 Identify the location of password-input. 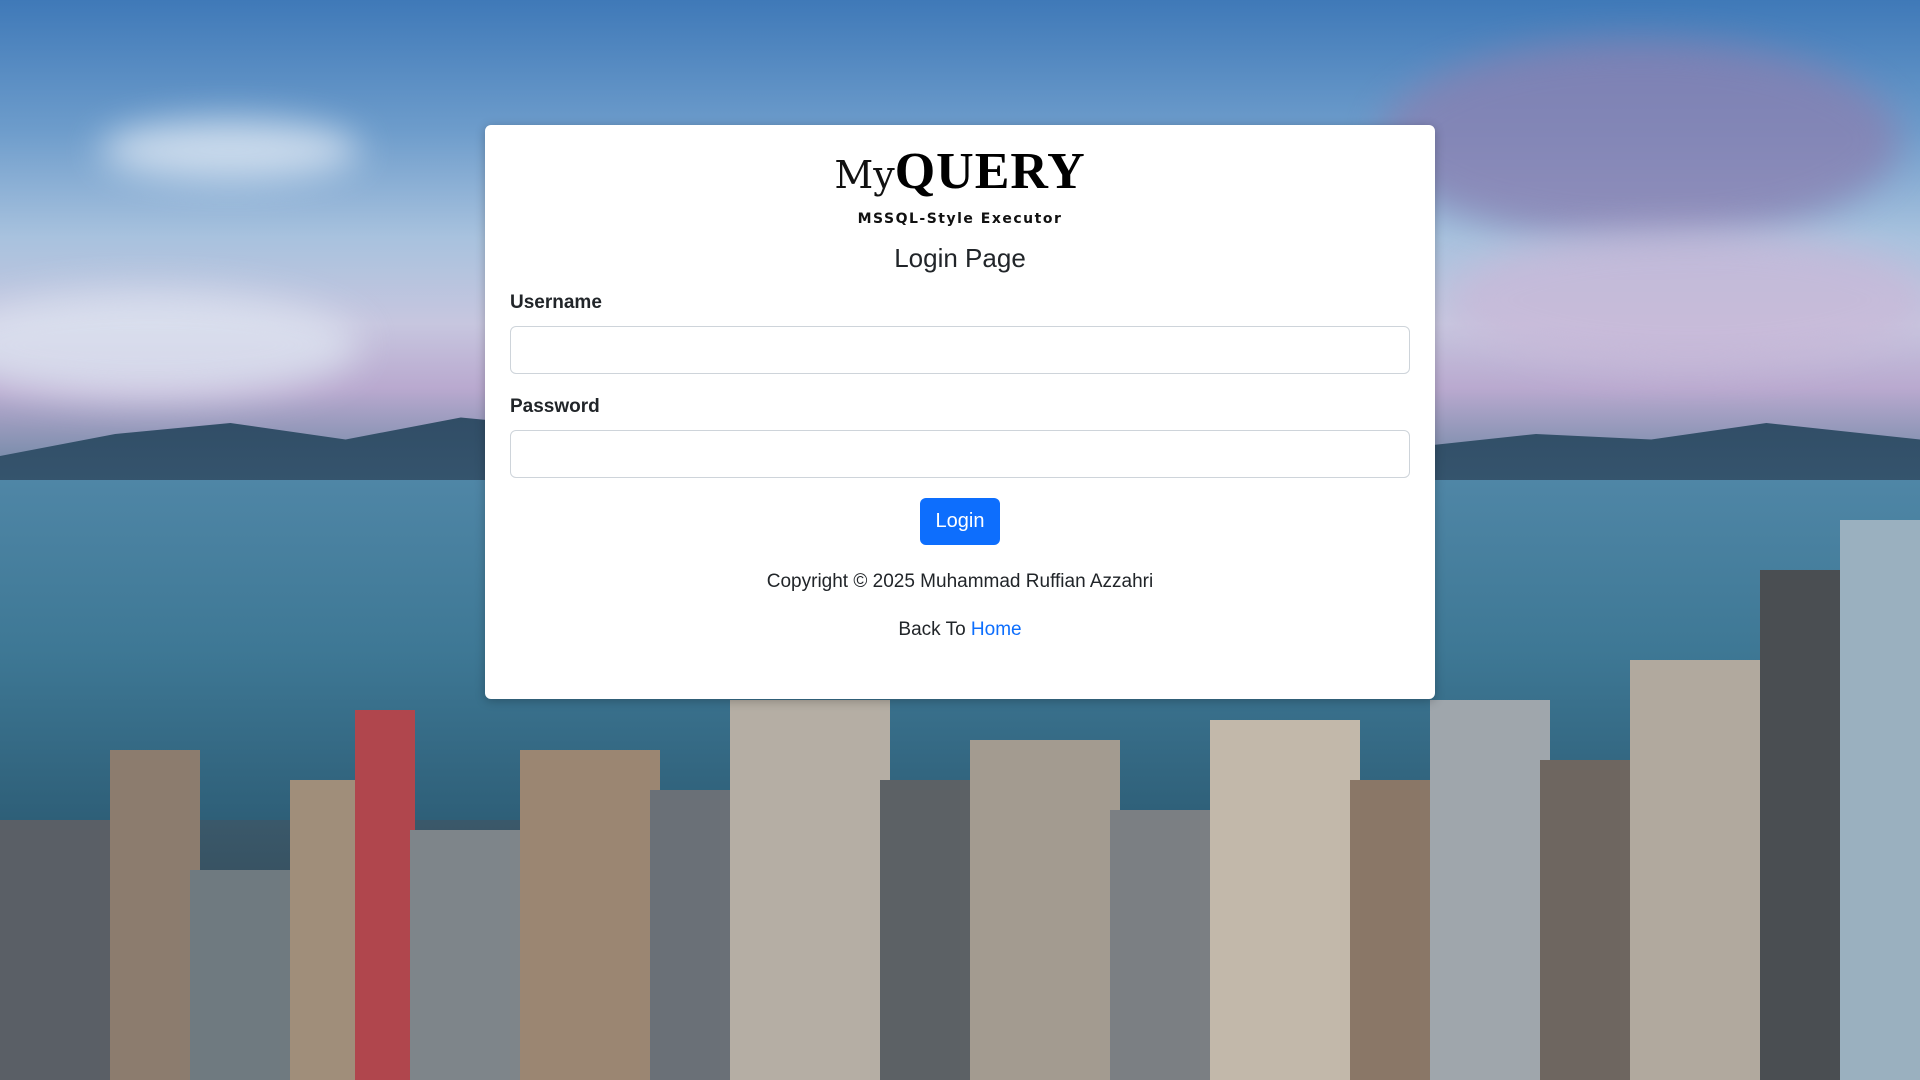
(960, 454).